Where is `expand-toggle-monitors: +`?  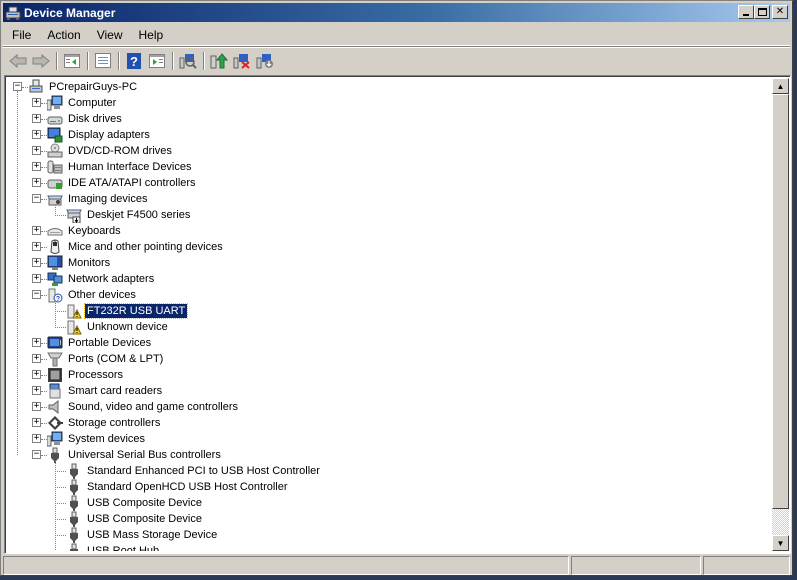
expand-toggle-monitors: + is located at coordinates (36, 262).